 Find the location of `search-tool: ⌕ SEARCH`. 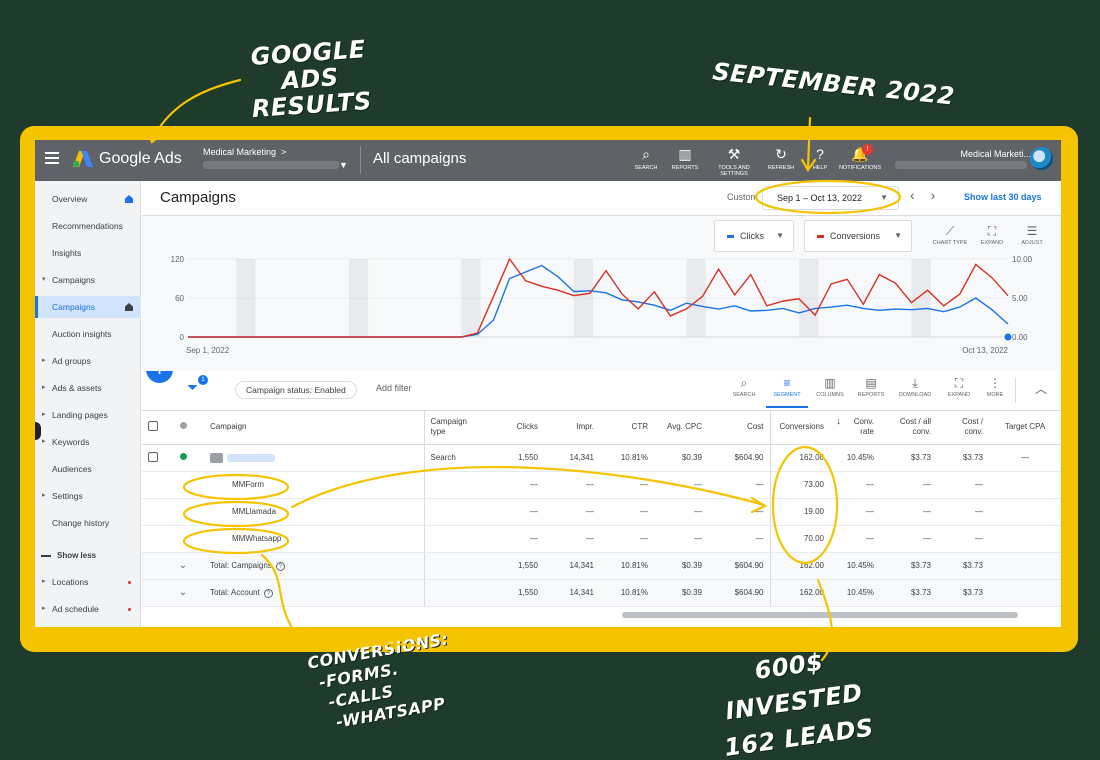

search-tool: ⌕ SEARCH is located at coordinates (646, 158).